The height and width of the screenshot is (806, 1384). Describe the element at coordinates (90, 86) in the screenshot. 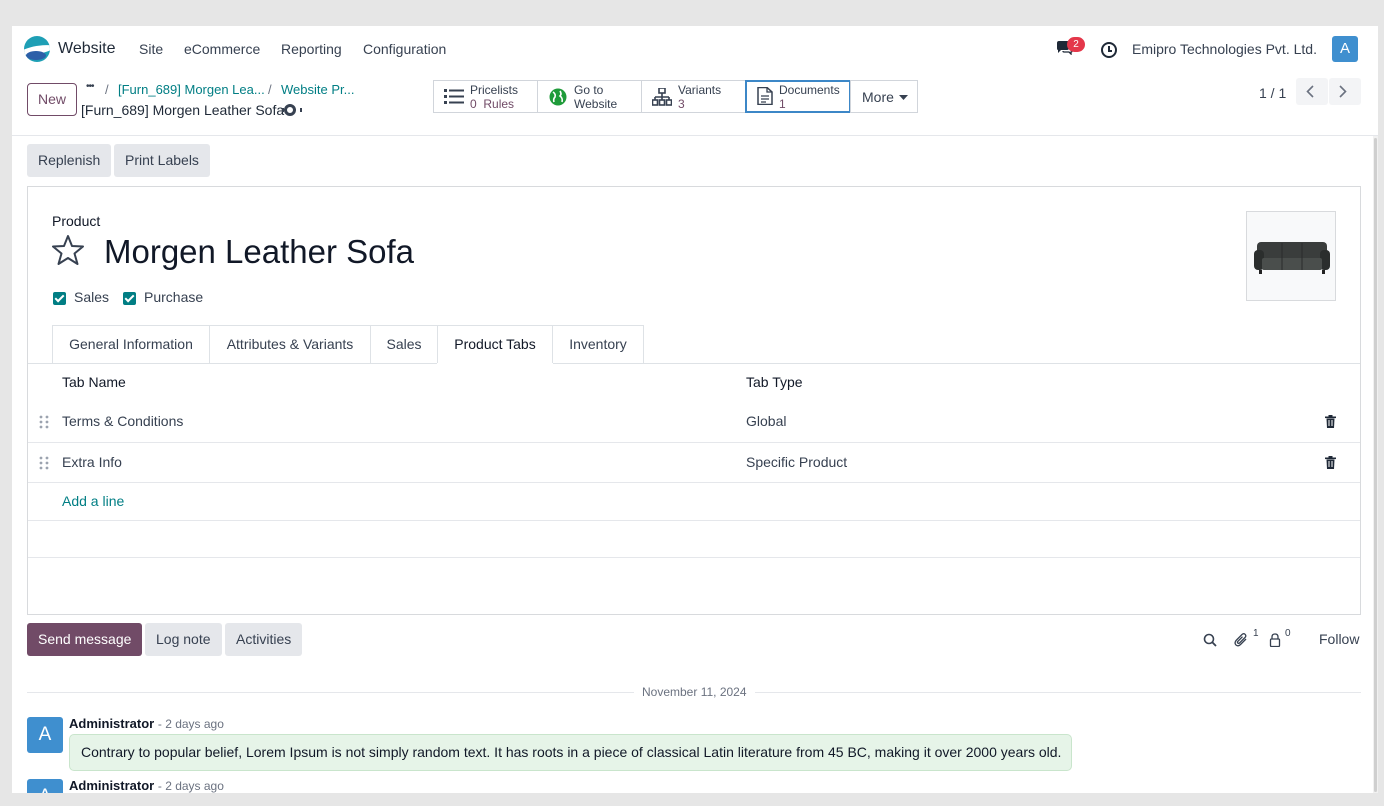

I see `breadcrumb-ellipsis: •••` at that location.